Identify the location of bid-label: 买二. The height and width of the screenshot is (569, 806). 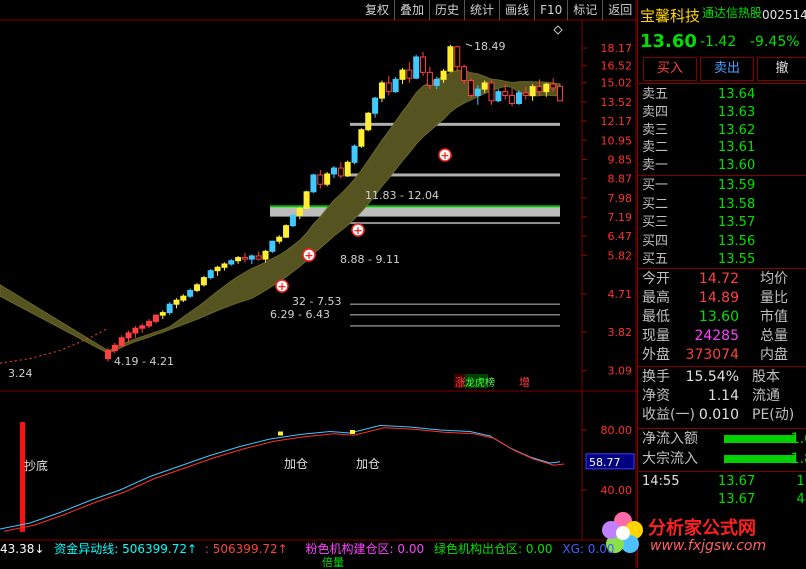
(655, 204).